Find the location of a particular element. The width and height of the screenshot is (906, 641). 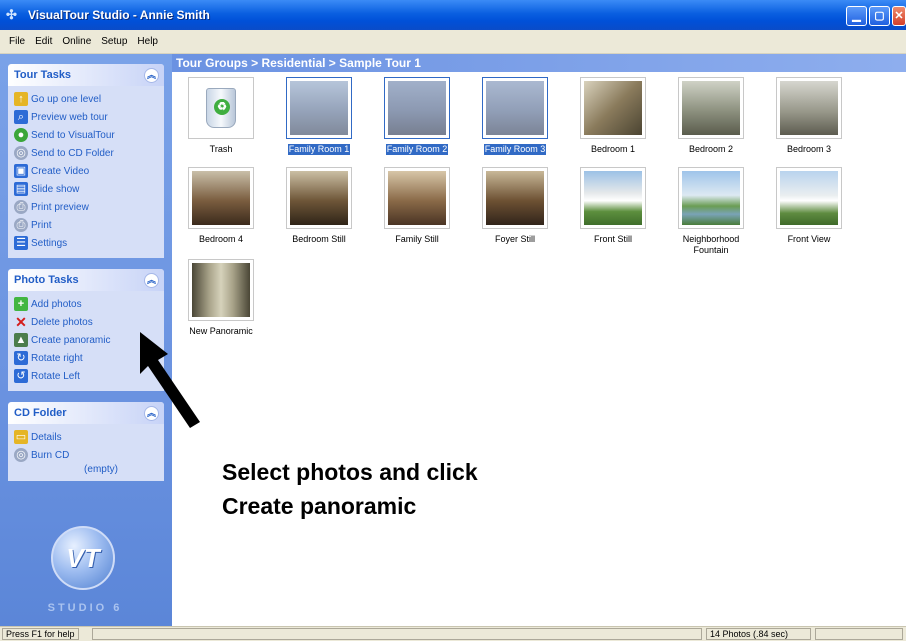

task-send-to-cd-folder: ◎ Send to CD Folder is located at coordinates (86, 153).